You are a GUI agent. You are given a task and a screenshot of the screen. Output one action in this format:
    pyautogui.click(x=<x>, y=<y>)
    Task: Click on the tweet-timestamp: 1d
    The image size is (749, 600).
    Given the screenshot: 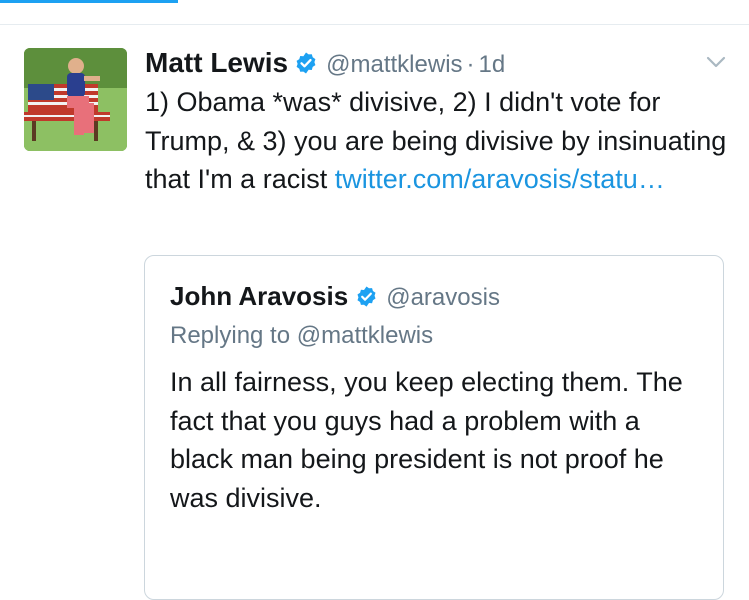 What is the action you would take?
    pyautogui.click(x=492, y=64)
    